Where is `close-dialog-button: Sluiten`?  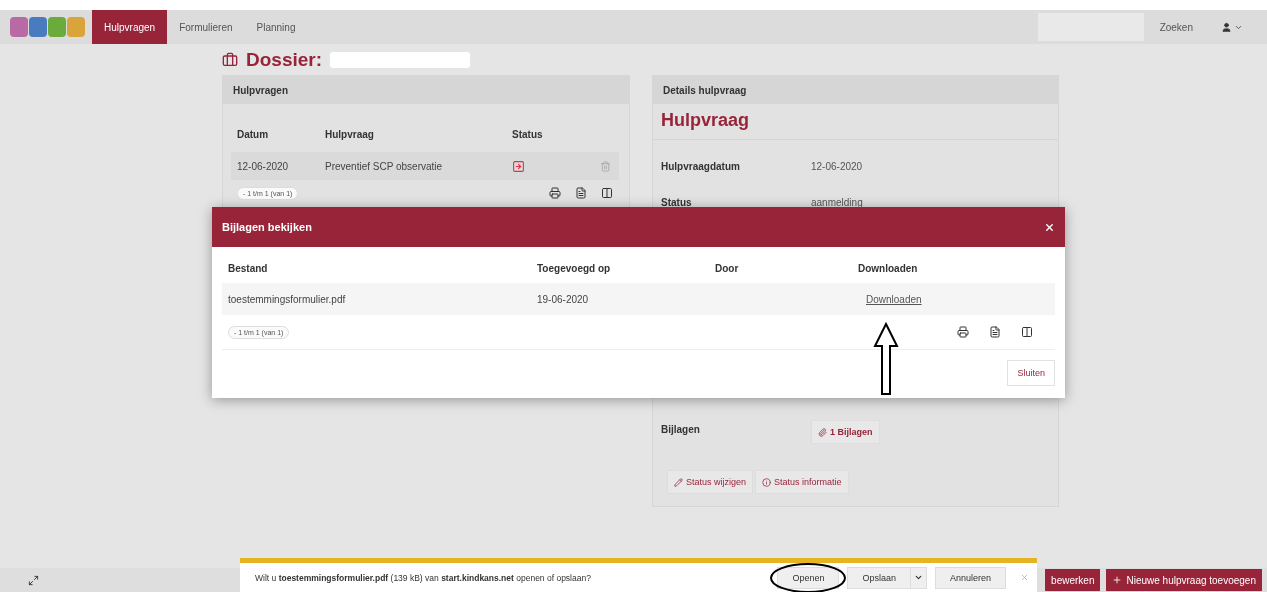 close-dialog-button: Sluiten is located at coordinates (1031, 373).